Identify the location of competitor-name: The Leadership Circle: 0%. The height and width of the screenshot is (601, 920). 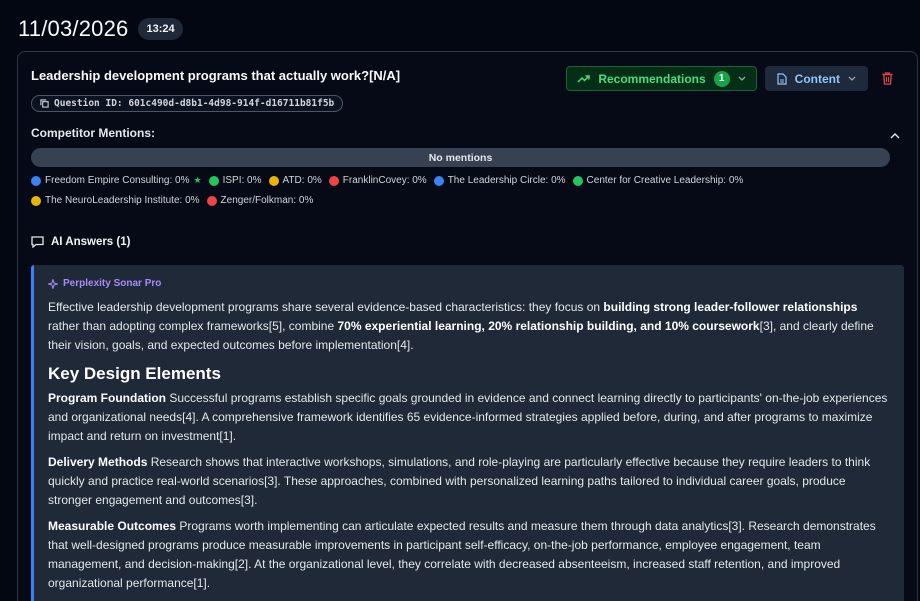
(506, 180).